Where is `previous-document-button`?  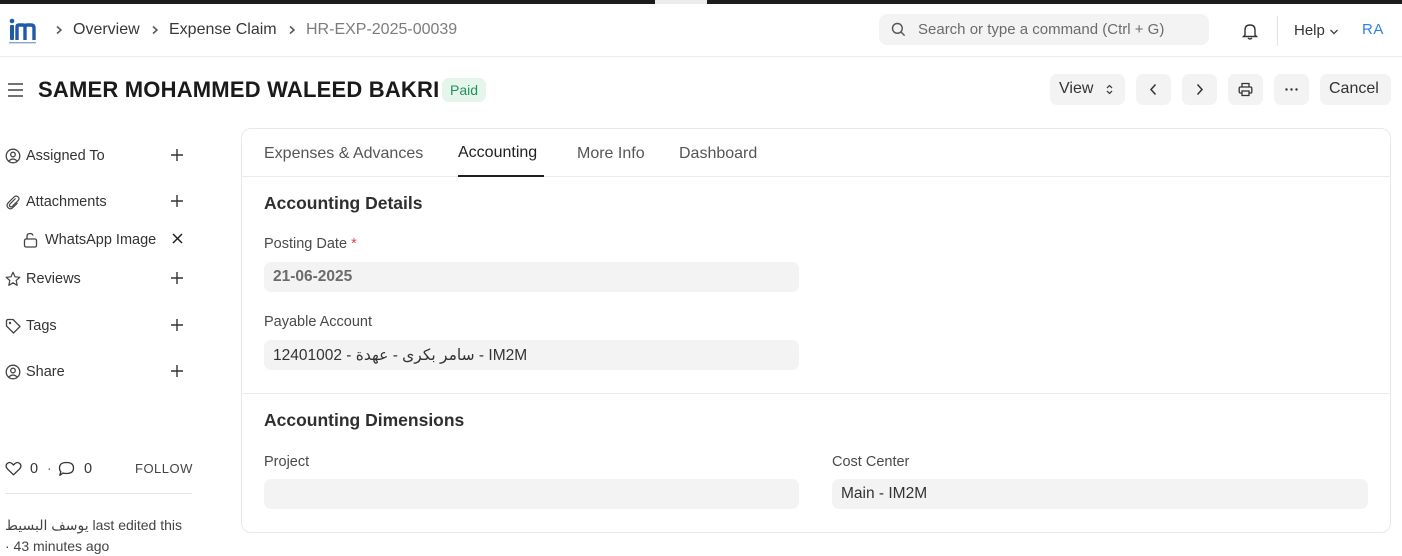 previous-document-button is located at coordinates (1153, 89).